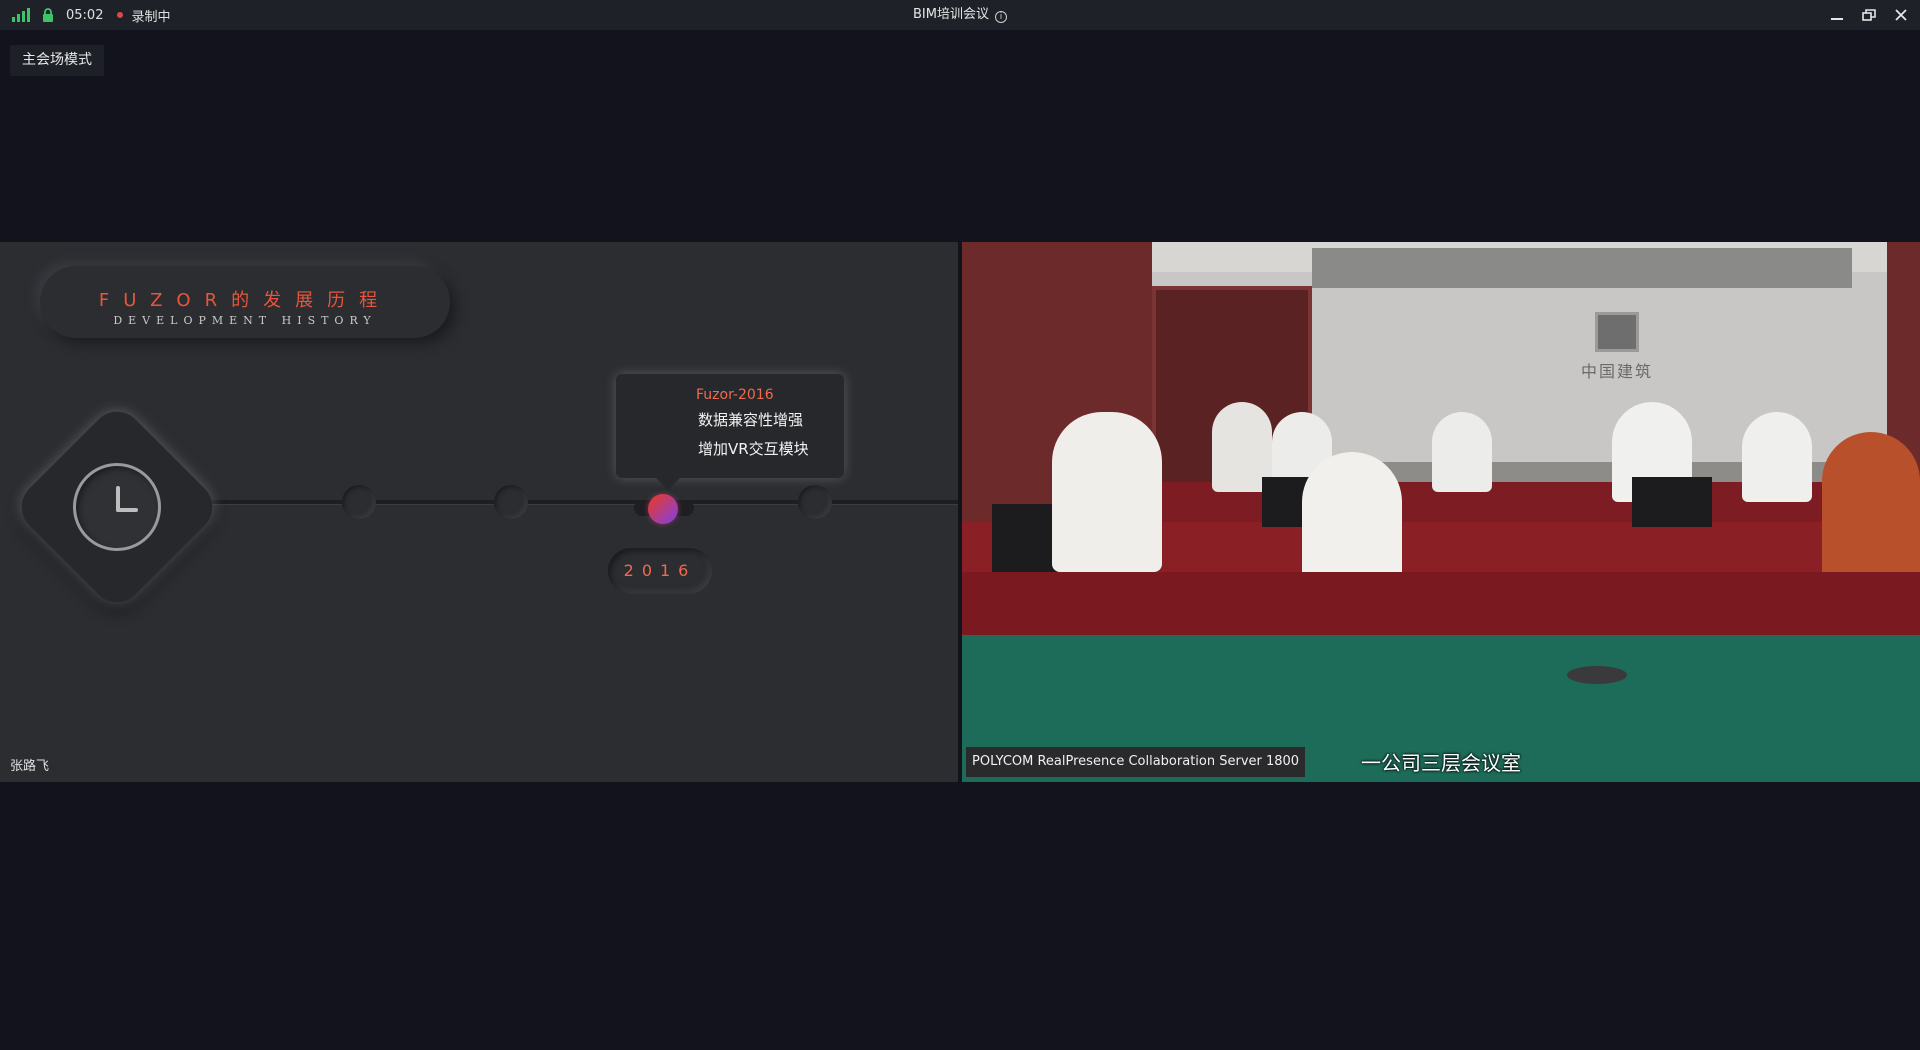 The image size is (1920, 1050). I want to click on wall-logo: 中国建筑, so click(1617, 352).